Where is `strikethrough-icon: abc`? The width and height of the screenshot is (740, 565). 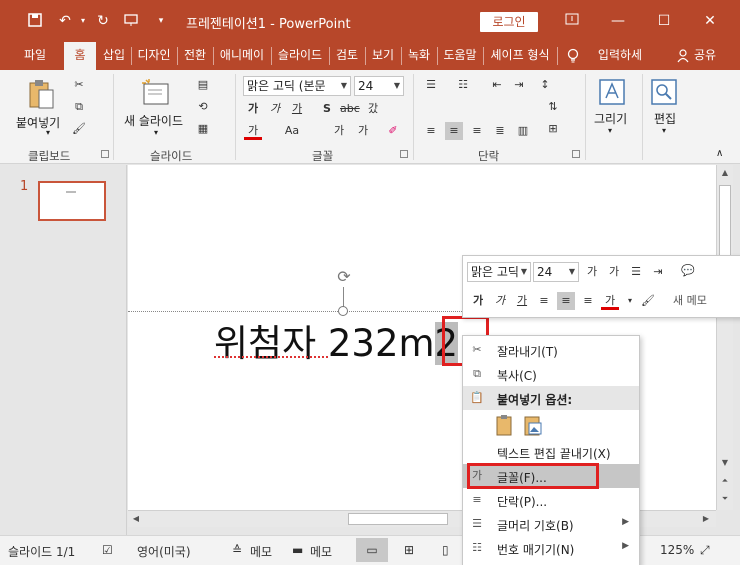 strikethrough-icon: abc is located at coordinates (350, 109).